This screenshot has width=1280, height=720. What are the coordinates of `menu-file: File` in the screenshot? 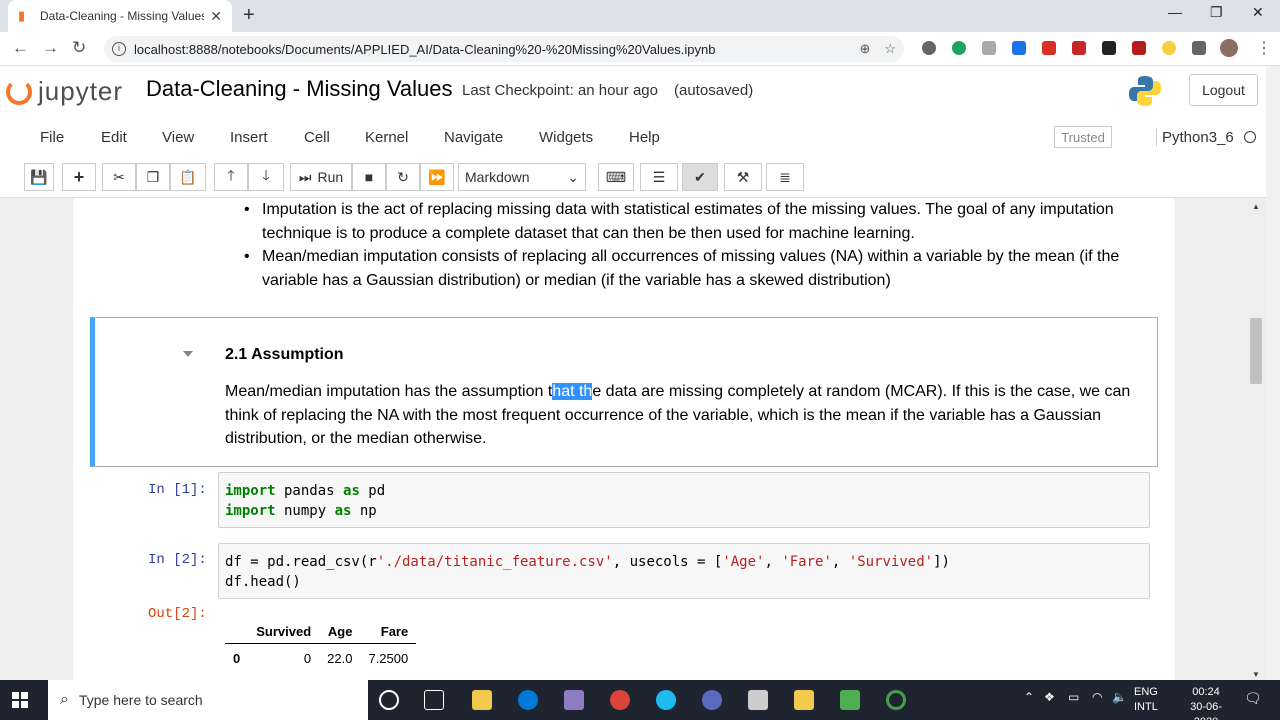 It's located at (52, 137).